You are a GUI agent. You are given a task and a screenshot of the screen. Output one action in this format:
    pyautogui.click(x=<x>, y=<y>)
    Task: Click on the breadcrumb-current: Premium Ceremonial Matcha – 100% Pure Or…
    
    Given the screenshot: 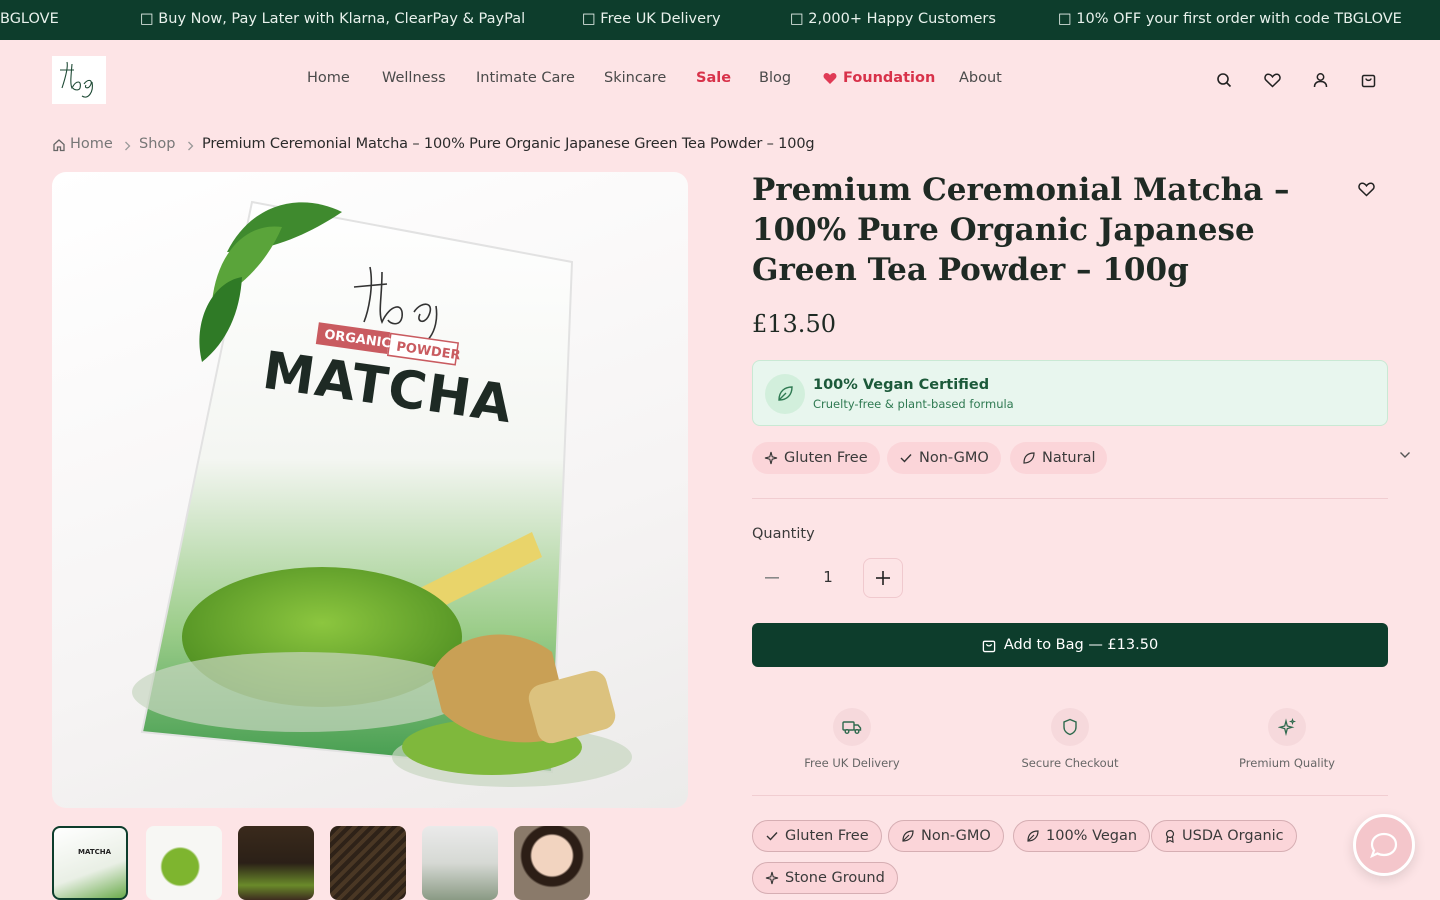 What is the action you would take?
    pyautogui.click(x=508, y=144)
    